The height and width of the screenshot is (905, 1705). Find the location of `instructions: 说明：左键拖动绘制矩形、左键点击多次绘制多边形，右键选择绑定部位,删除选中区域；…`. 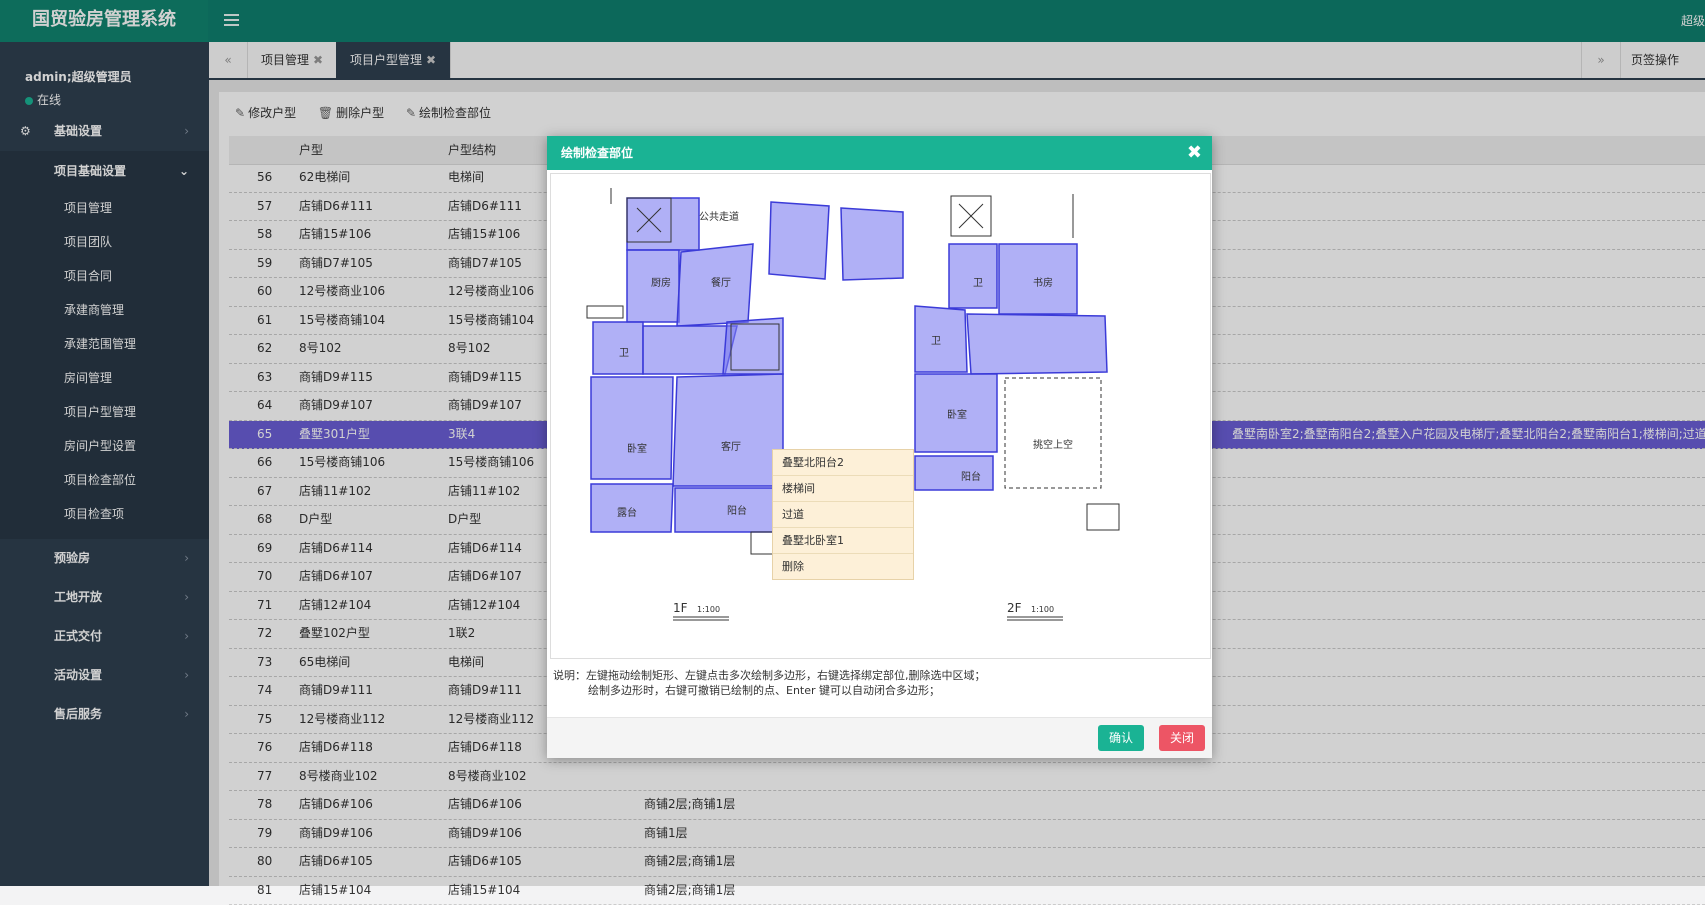

instructions: 说明：左键拖动绘制矩形、左键点击多次绘制多边形，右键选择绑定部位,删除选中区域；… is located at coordinates (878, 683).